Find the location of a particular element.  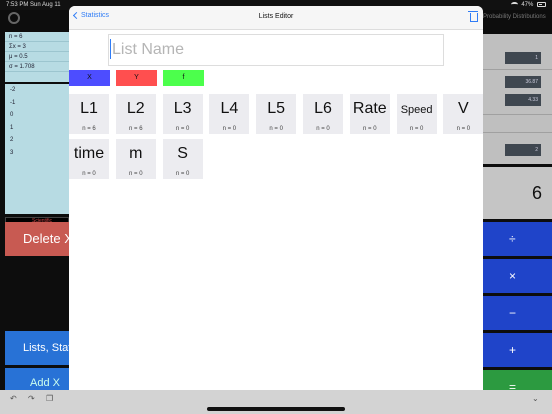

list-tile-s: Sn = 0 is located at coordinates (182, 159).